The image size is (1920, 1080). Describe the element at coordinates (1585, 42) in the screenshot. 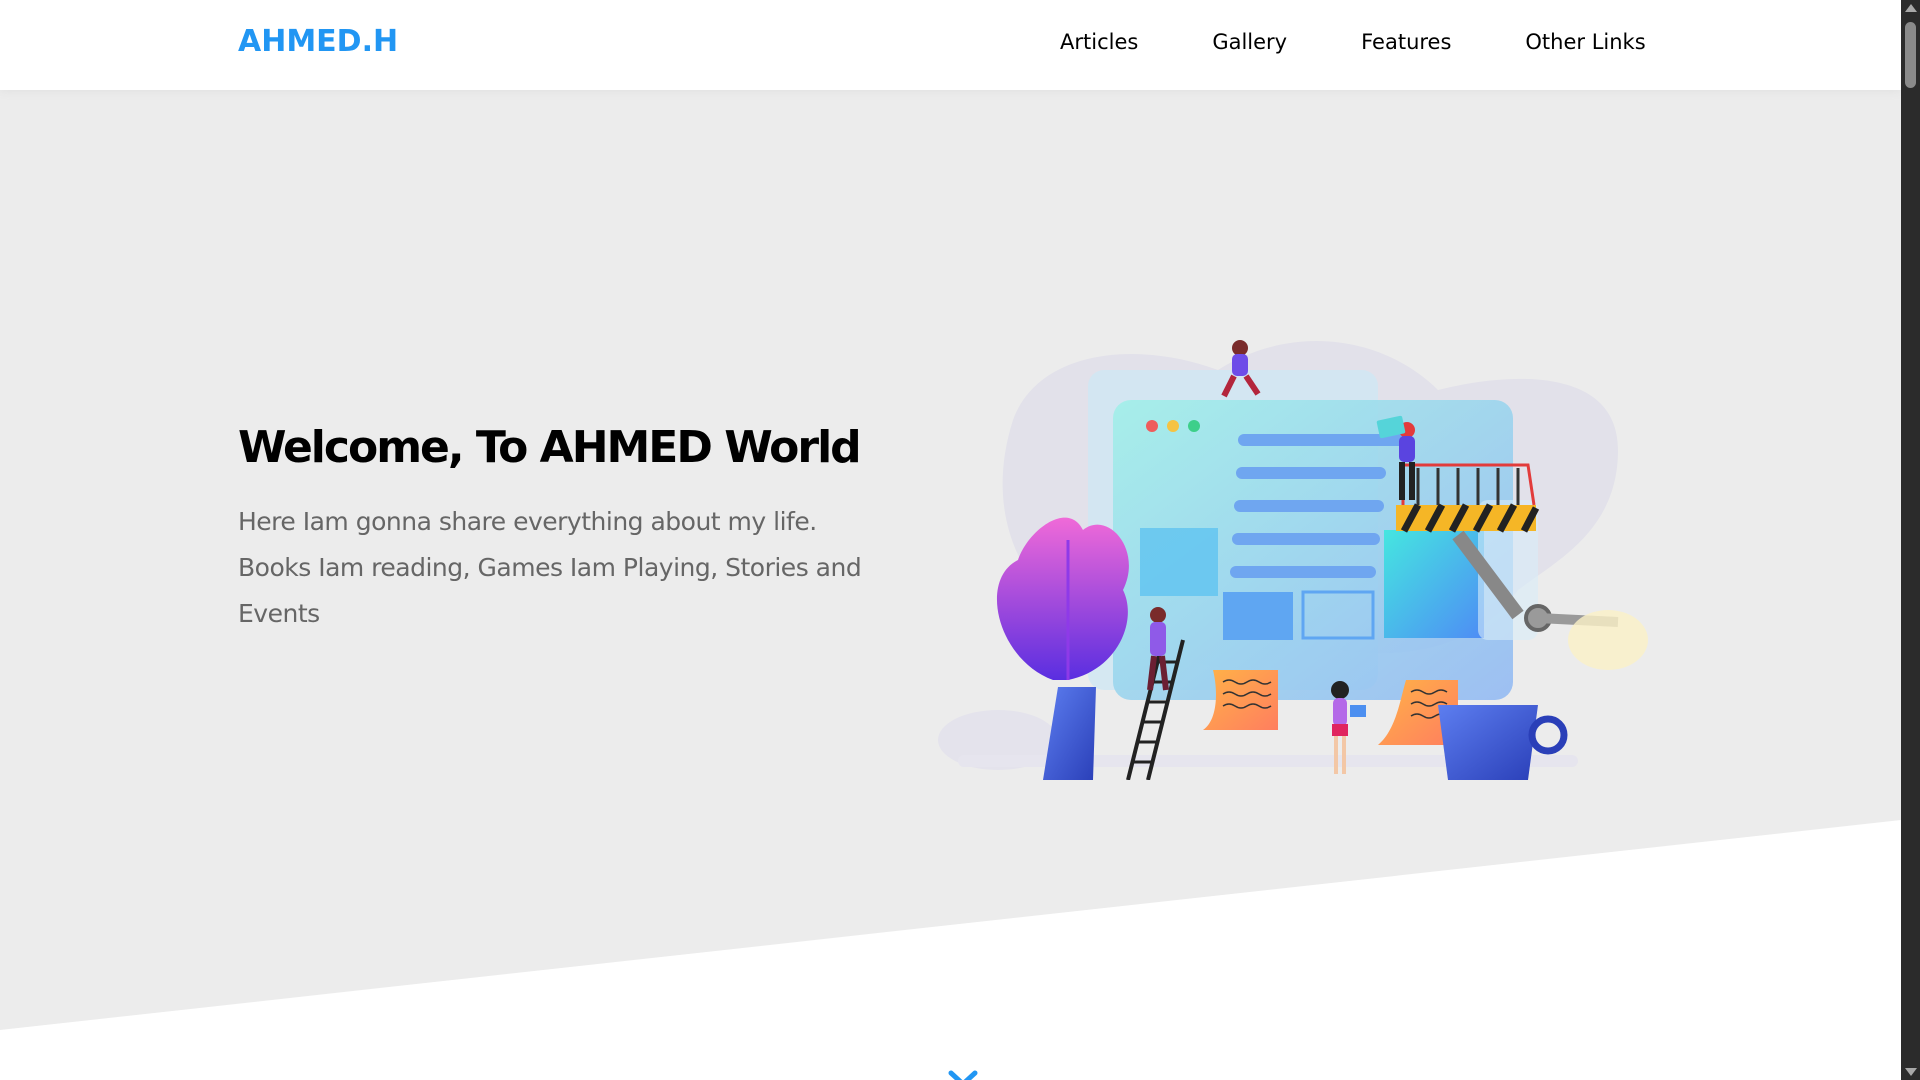

I see `nav-link-other-links: Other Links` at that location.